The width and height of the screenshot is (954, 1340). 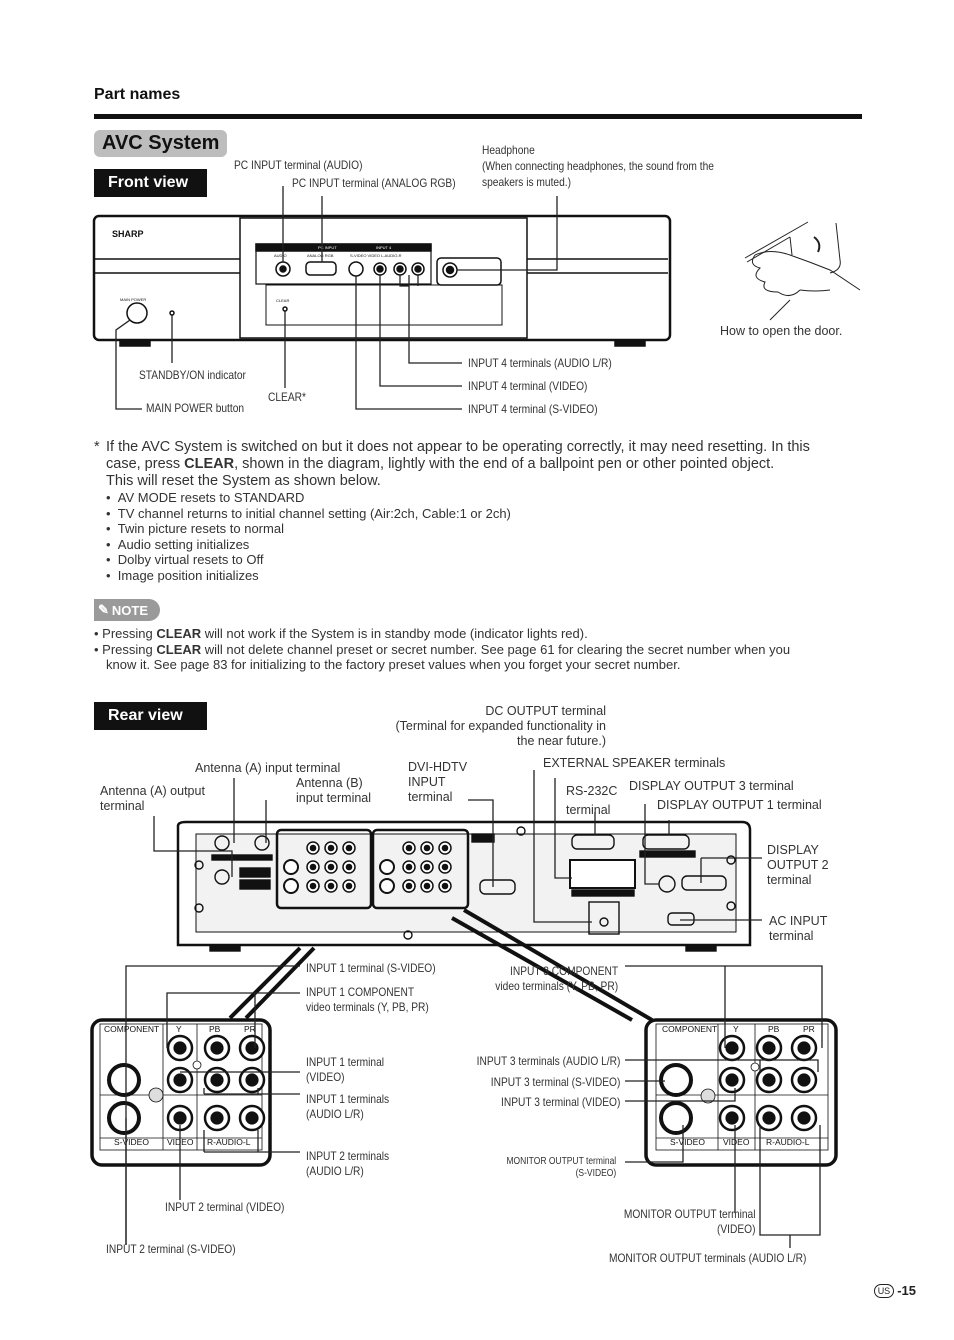 What do you see at coordinates (555, 1082) in the screenshot?
I see `label-input3-svideo: INPUT 3 terminal (S-VIDEO)` at bounding box center [555, 1082].